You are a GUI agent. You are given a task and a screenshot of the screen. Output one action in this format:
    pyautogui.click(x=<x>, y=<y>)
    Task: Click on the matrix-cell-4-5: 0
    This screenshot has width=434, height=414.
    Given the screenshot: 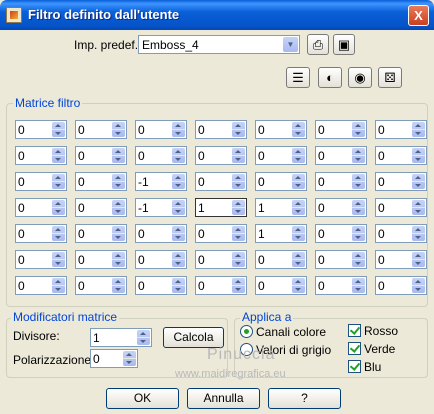 What is the action you would take?
    pyautogui.click(x=341, y=233)
    